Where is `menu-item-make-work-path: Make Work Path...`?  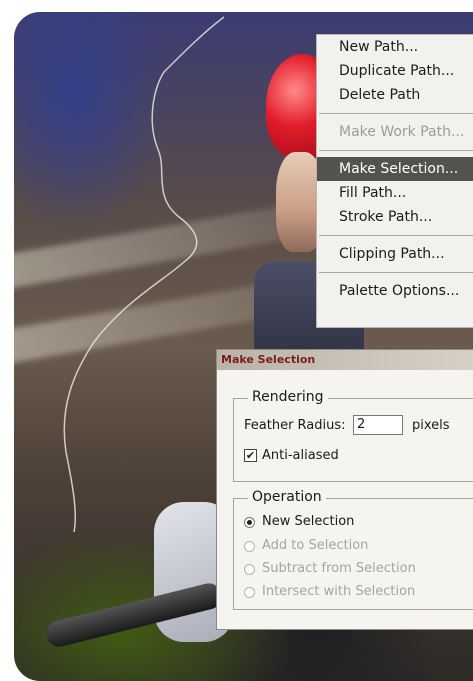 menu-item-make-work-path: Make Work Path... is located at coordinates (402, 132).